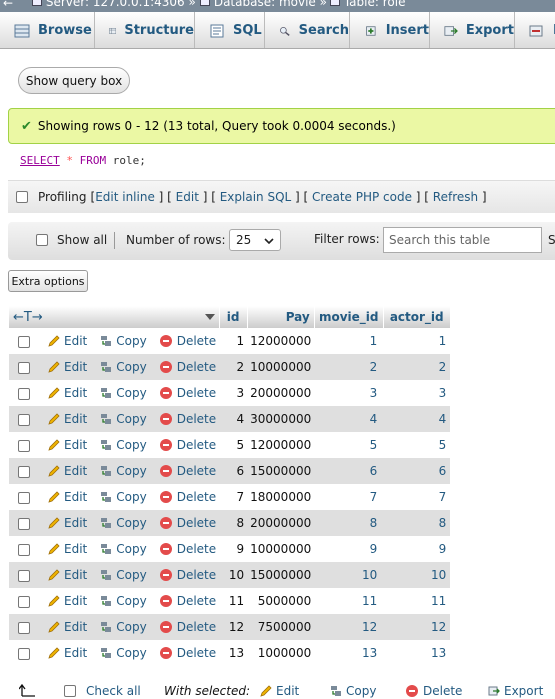 This screenshot has width=555, height=699. What do you see at coordinates (93, 160) in the screenshot?
I see `sql-keyword-from: FROM` at bounding box center [93, 160].